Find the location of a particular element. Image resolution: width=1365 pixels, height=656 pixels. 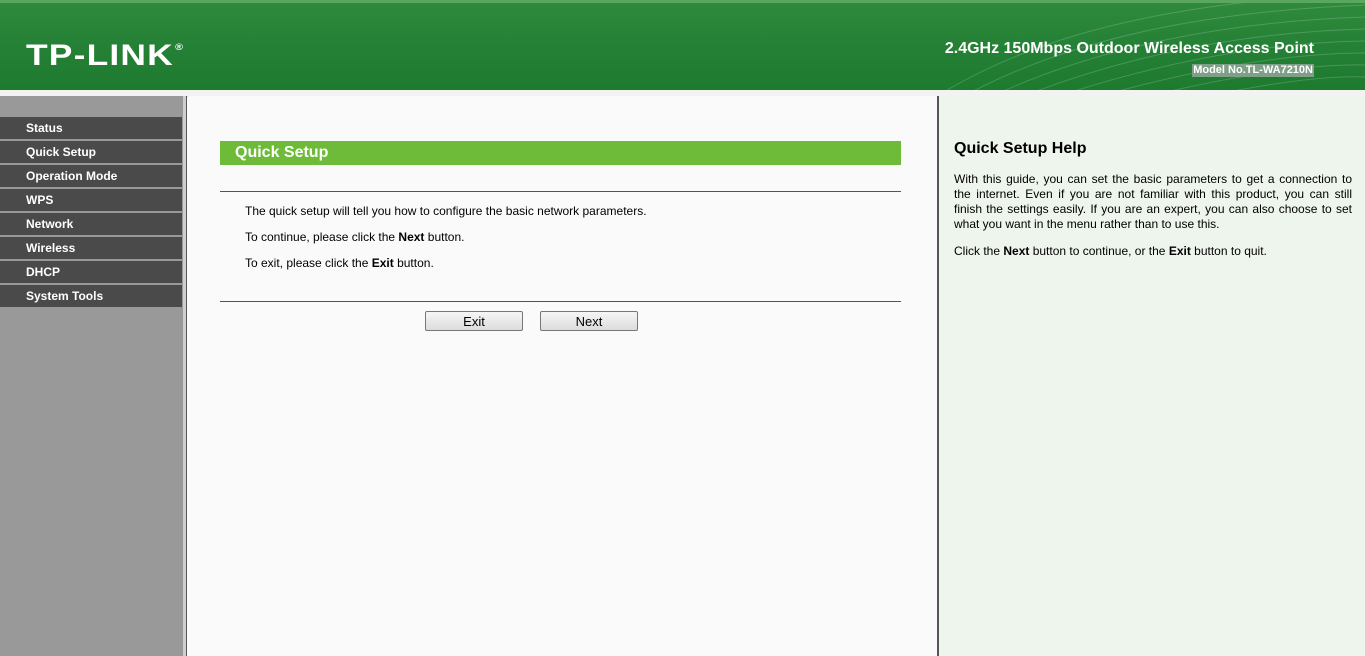

sidebar-item-network: Network is located at coordinates (91, 224).